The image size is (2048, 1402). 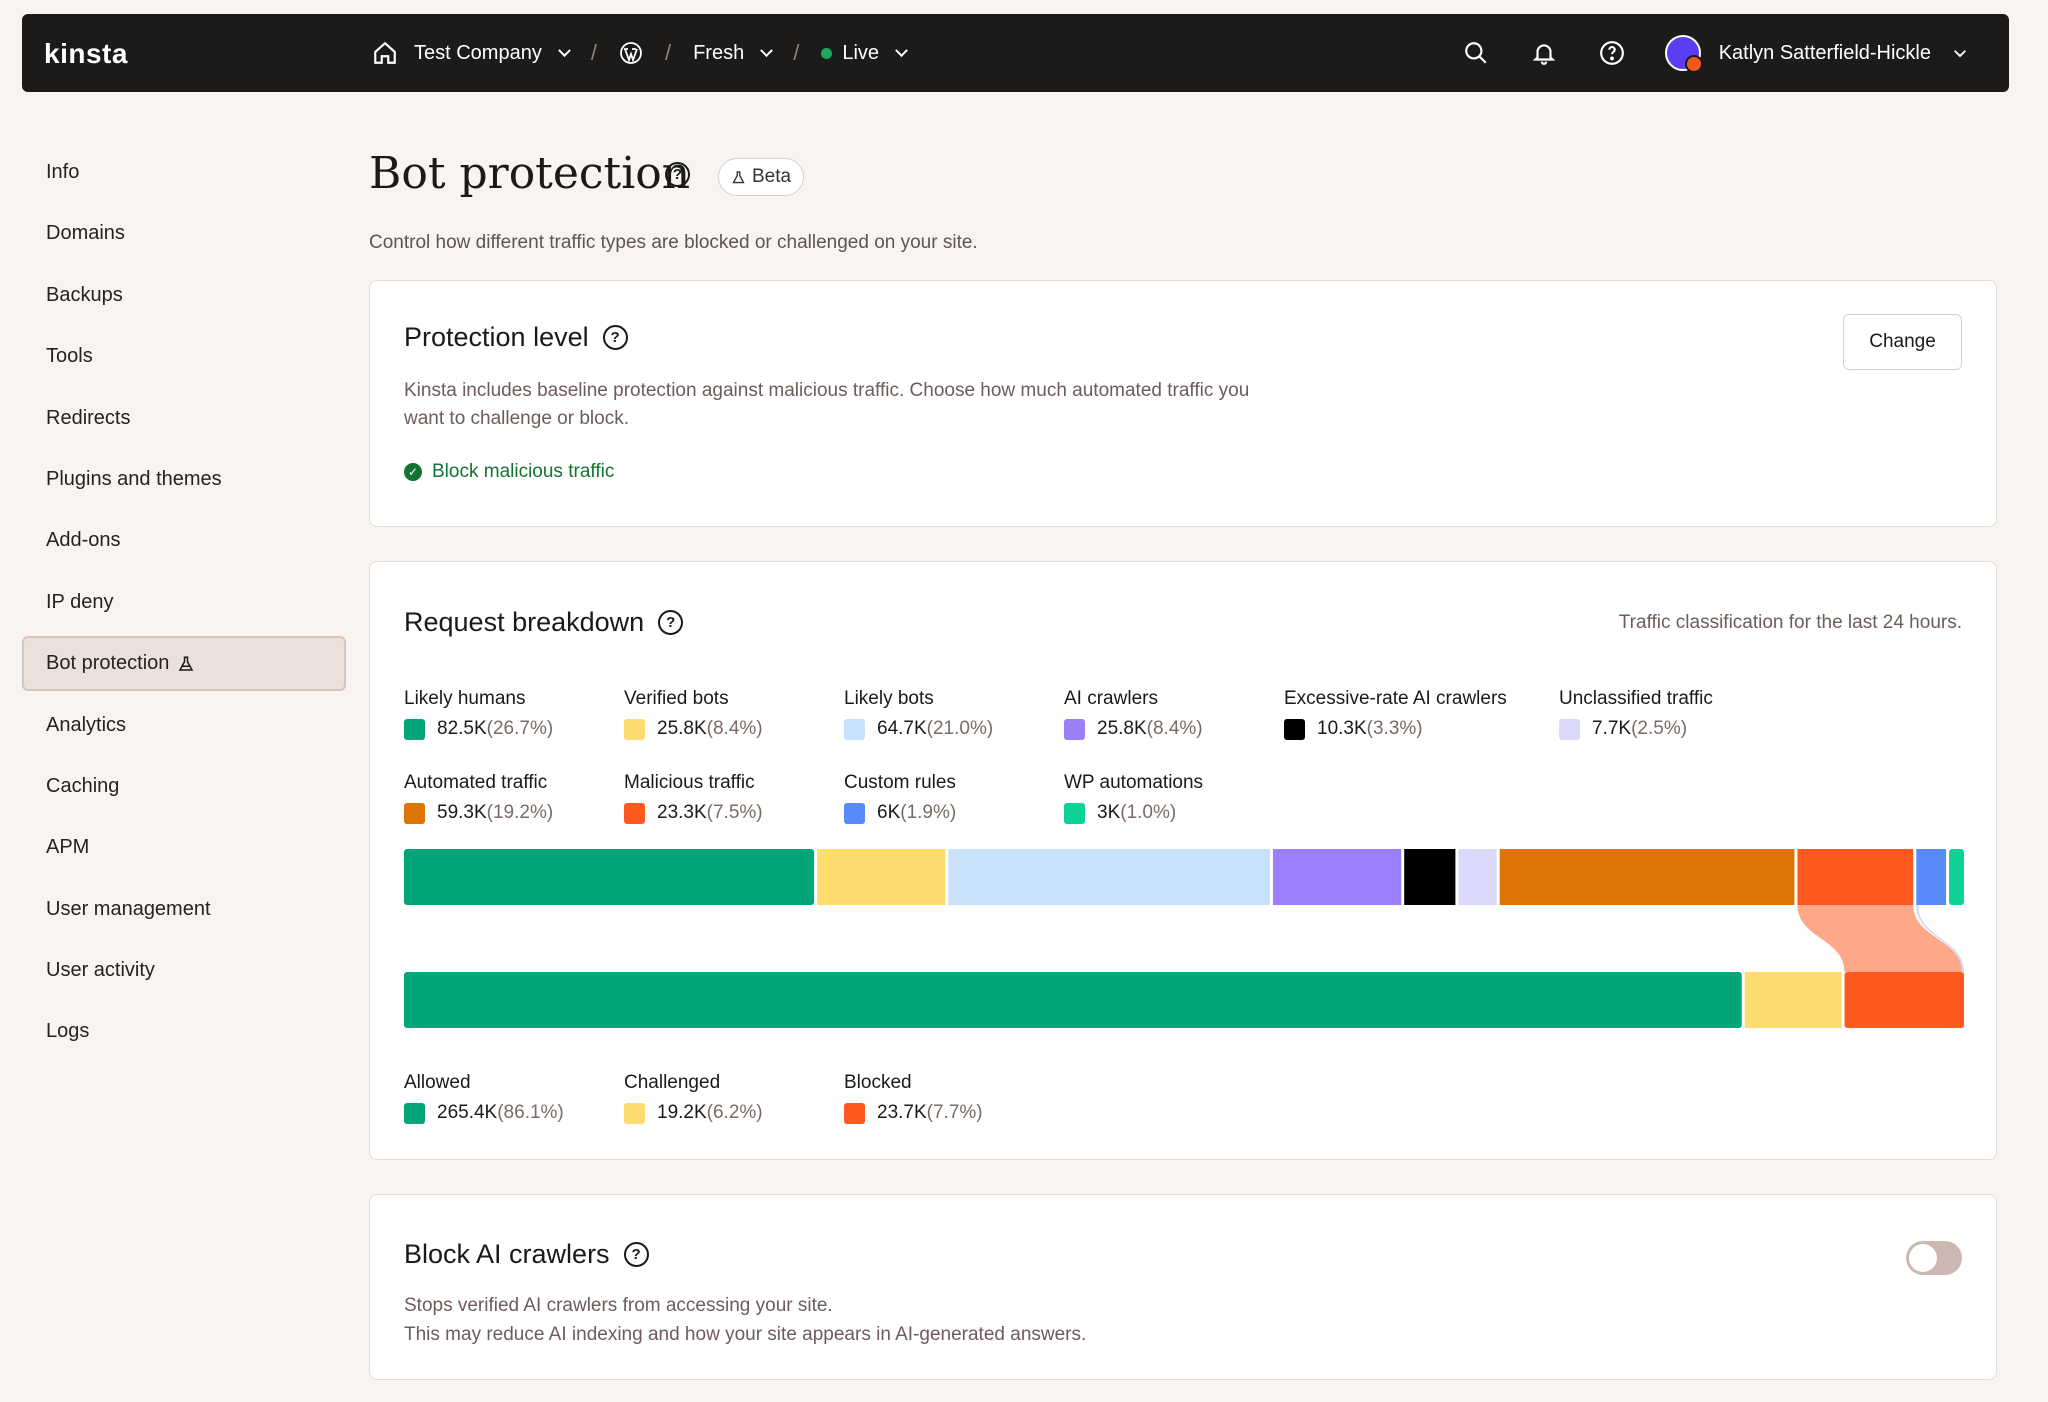 I want to click on source-bar-wp-automations, so click(x=1956, y=877).